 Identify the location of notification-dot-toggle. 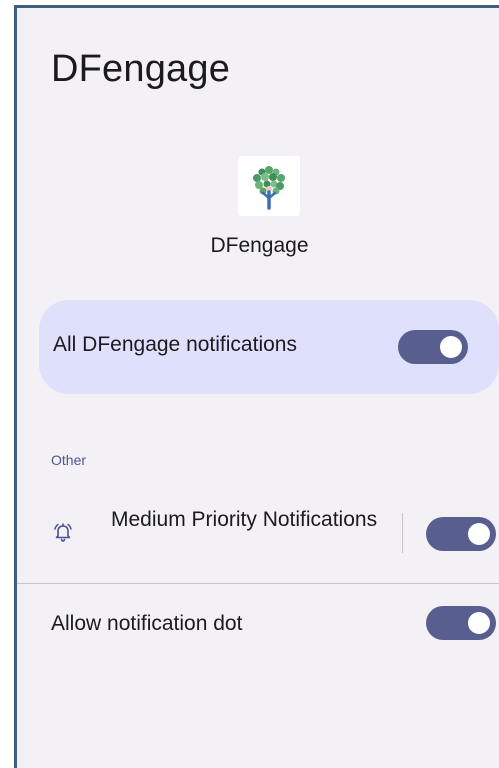
(461, 623).